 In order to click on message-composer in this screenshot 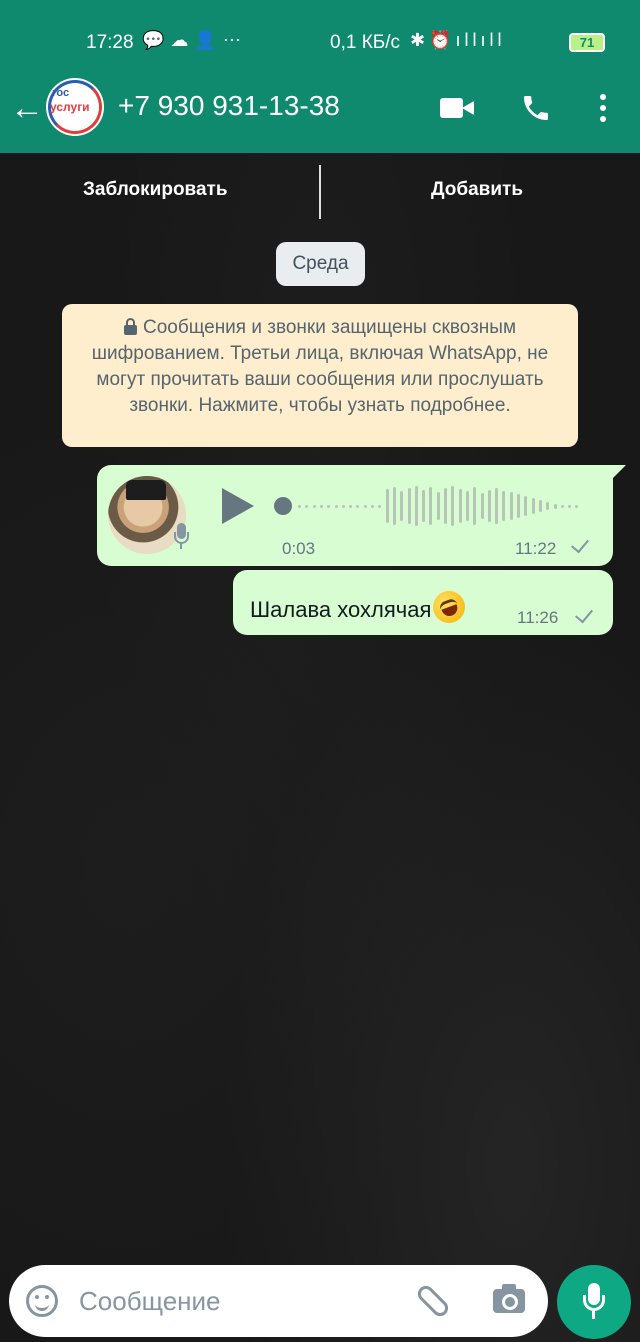, I will do `click(278, 1301)`.